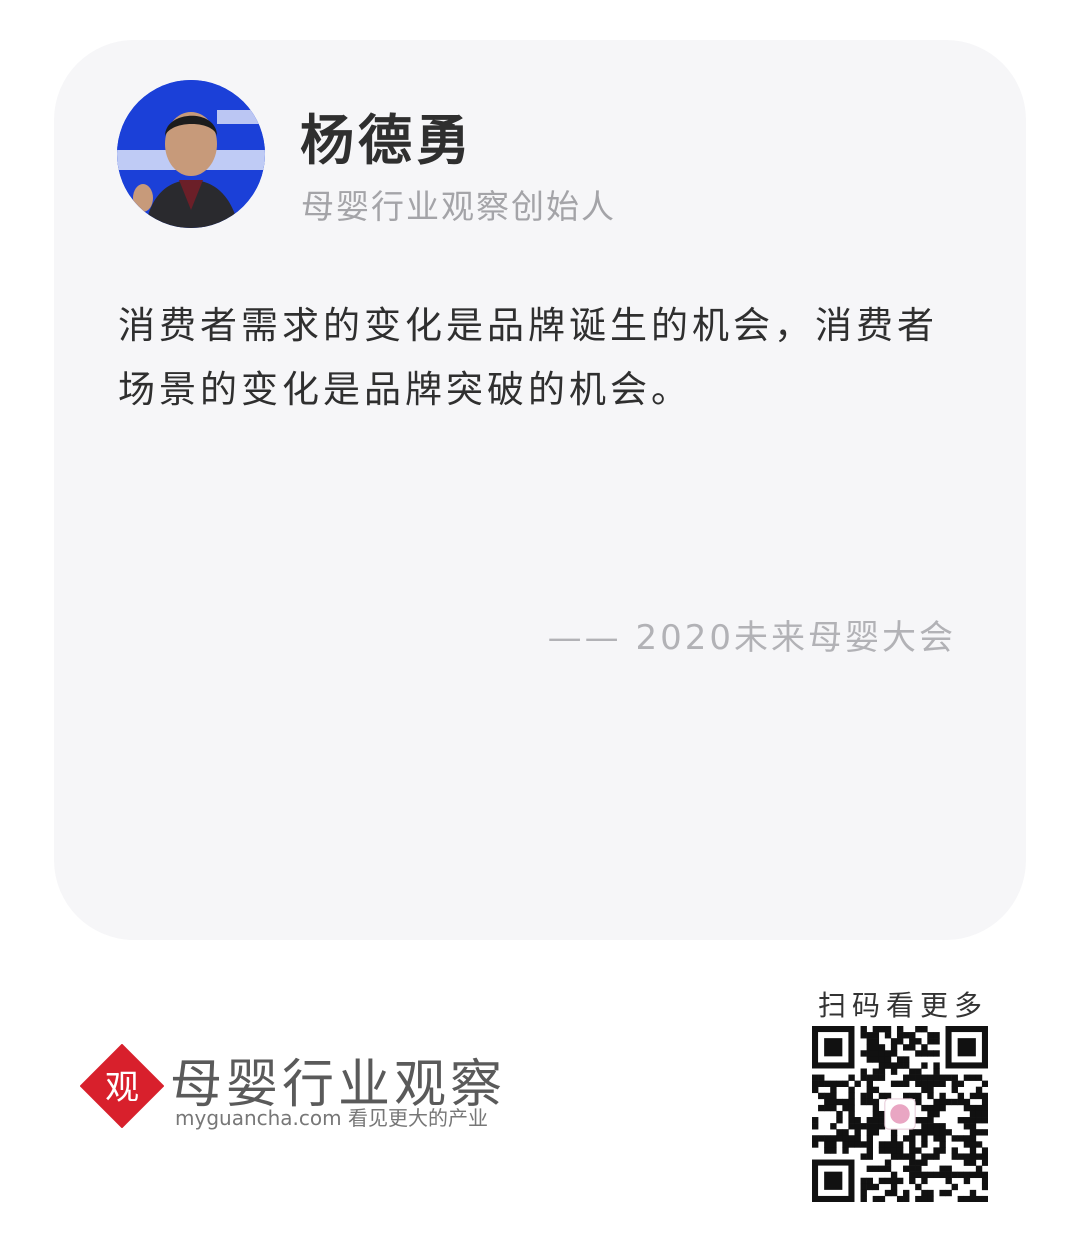  I want to click on brand-logo-icon: 观, so click(122, 1086).